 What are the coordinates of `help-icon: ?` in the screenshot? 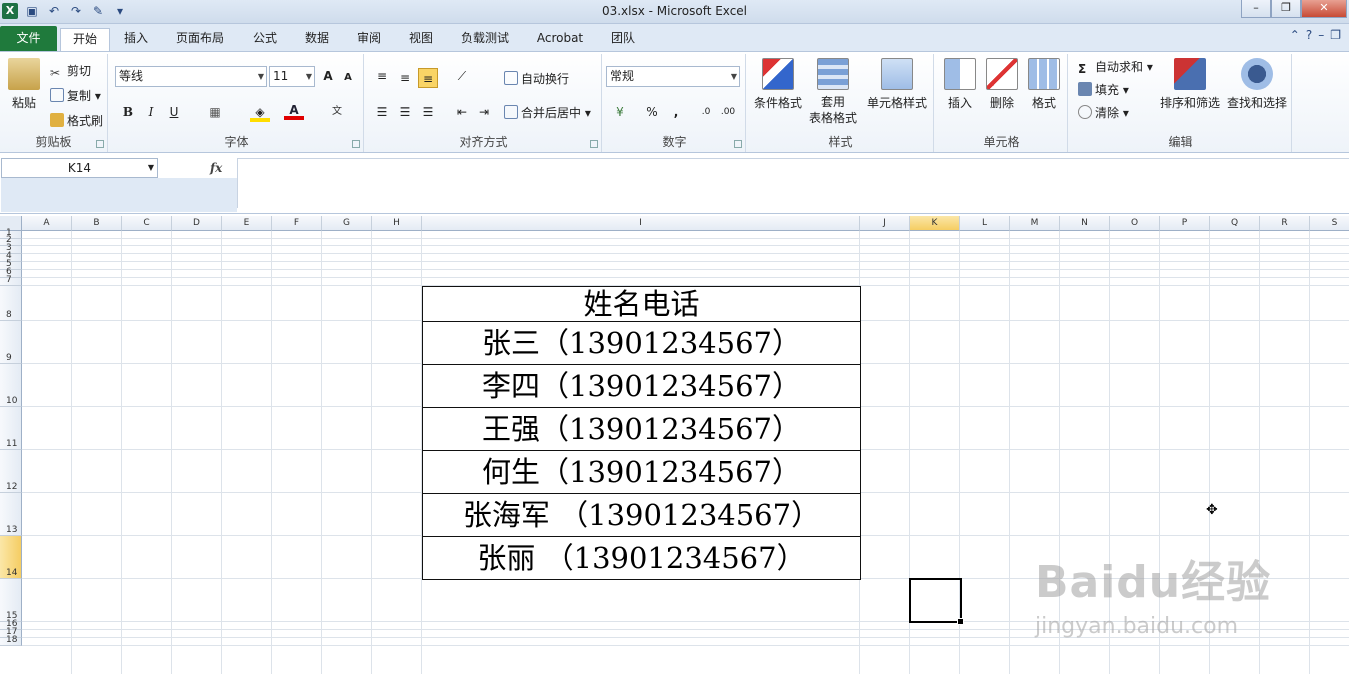 It's located at (1309, 35).